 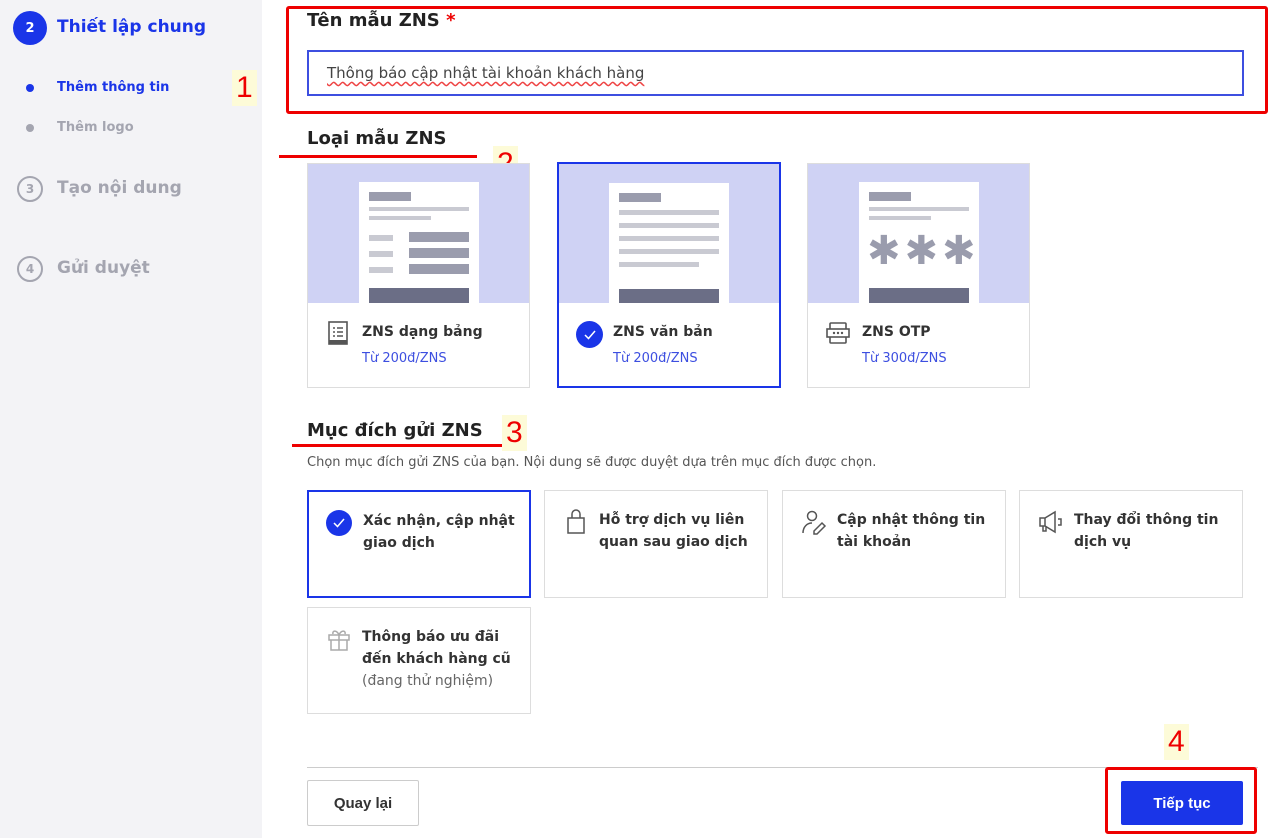 What do you see at coordinates (514, 433) in the screenshot?
I see `annotation-number: 3` at bounding box center [514, 433].